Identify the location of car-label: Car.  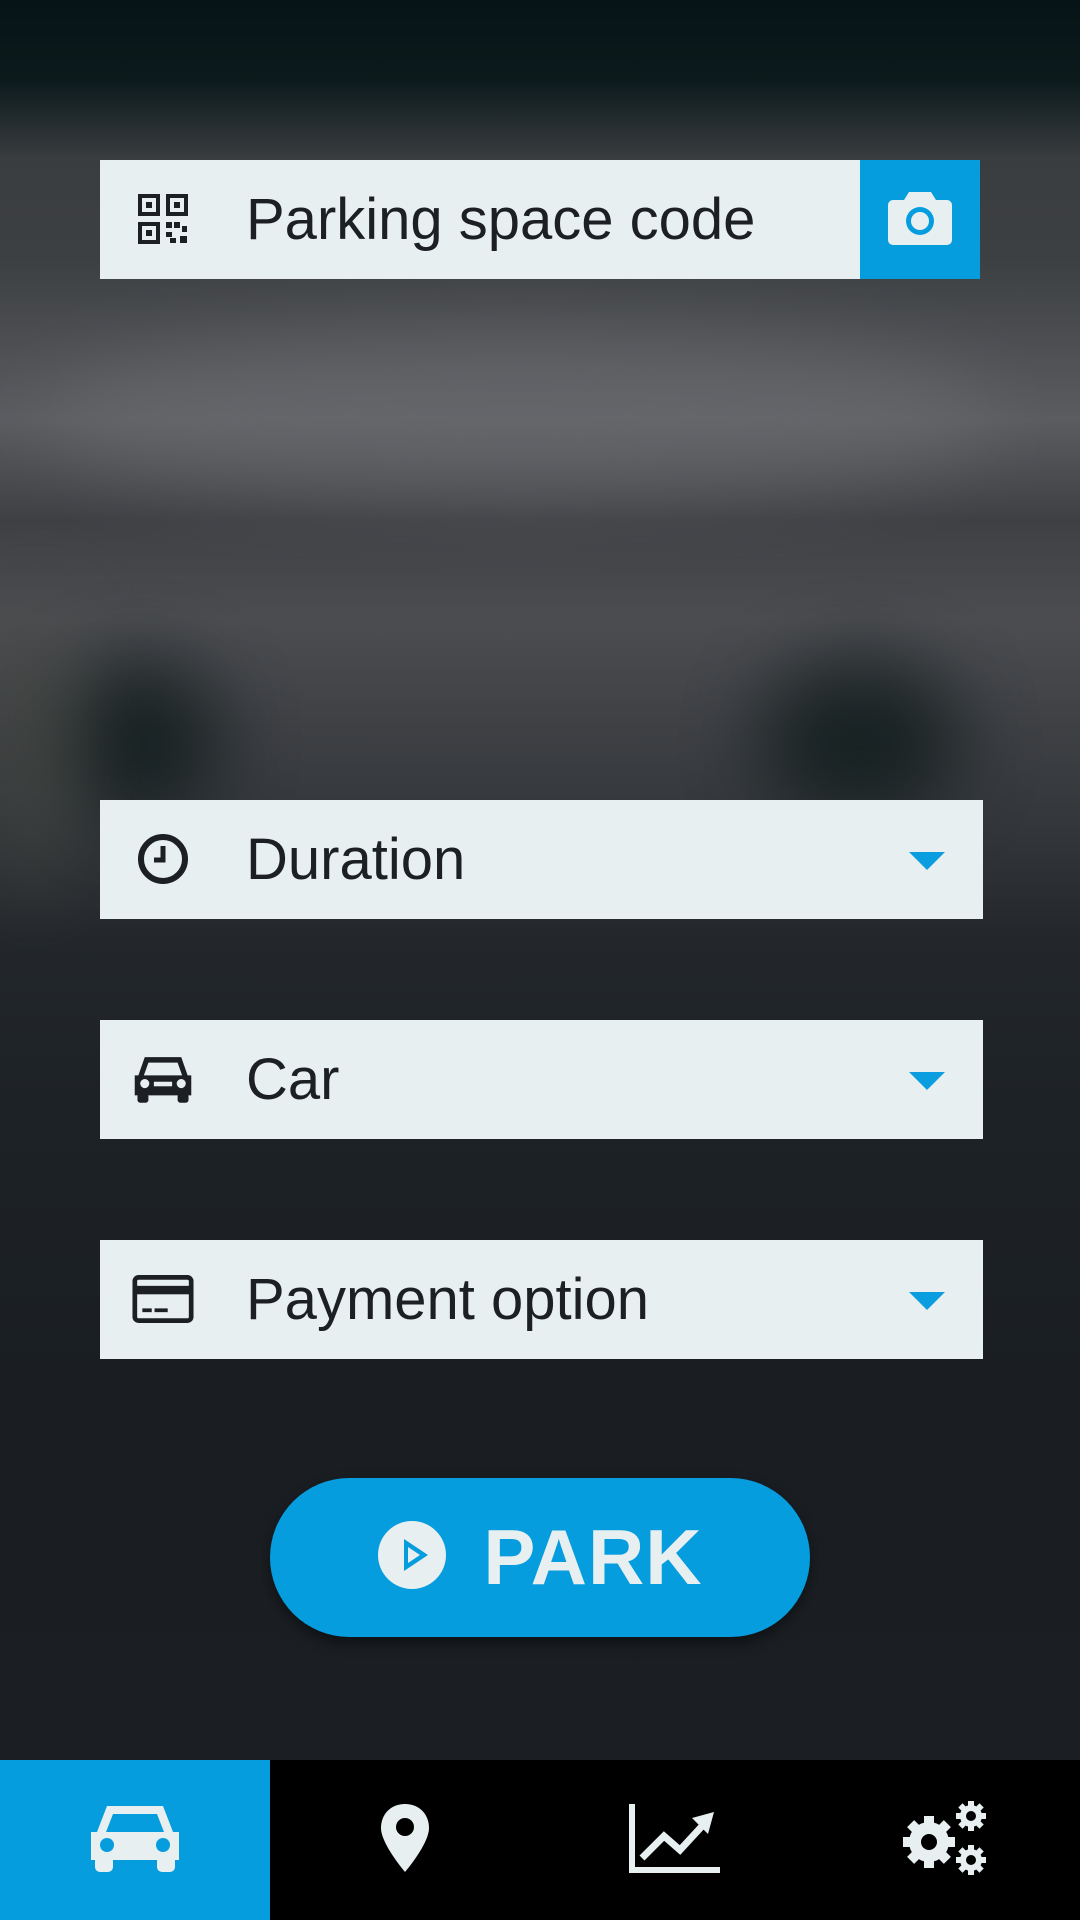
(293, 1079).